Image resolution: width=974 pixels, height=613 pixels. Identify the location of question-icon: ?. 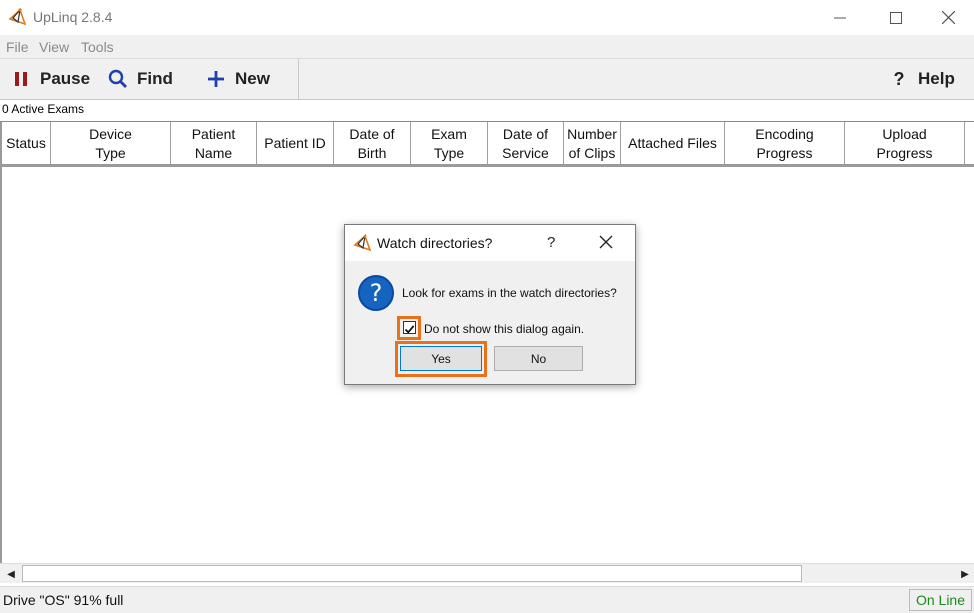
(376, 293).